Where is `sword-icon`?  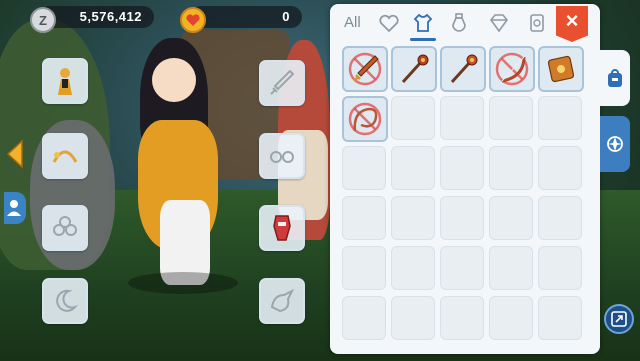
sword-icon is located at coordinates (365, 69).